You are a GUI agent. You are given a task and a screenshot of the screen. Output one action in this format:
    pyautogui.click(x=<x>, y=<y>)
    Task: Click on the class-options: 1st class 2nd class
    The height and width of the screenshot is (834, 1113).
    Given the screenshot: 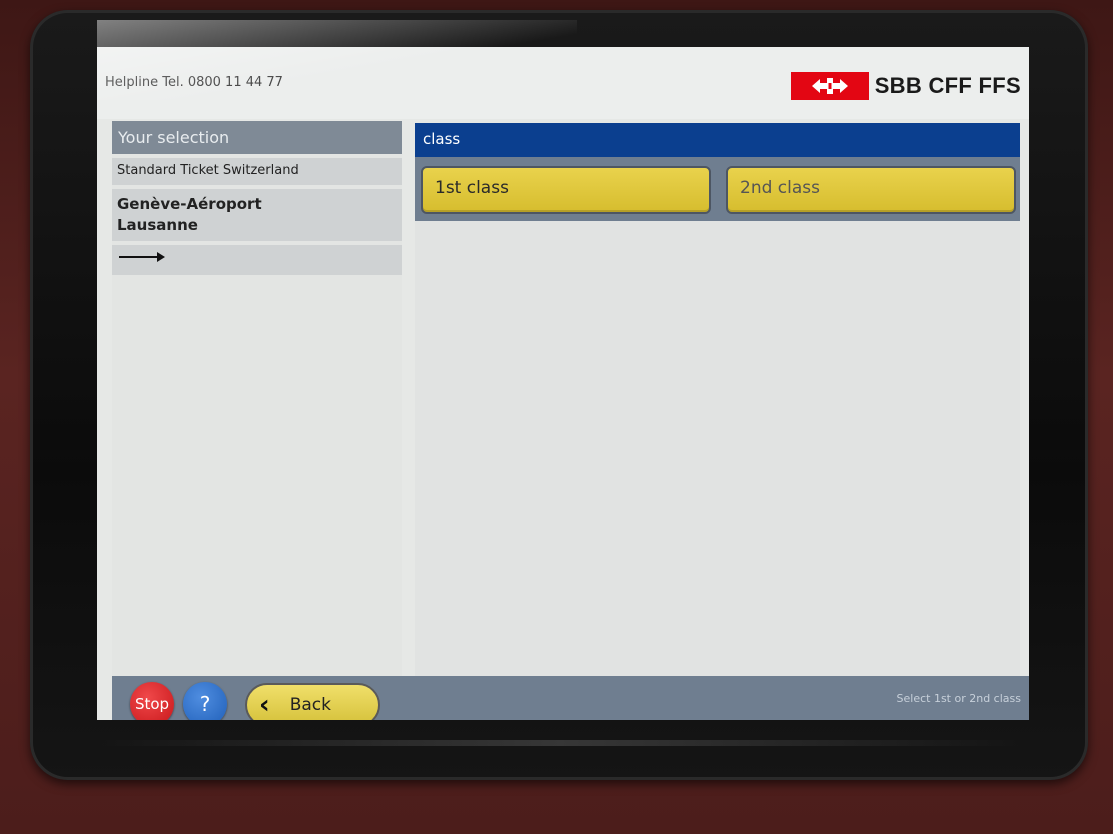 What is the action you would take?
    pyautogui.click(x=717, y=189)
    